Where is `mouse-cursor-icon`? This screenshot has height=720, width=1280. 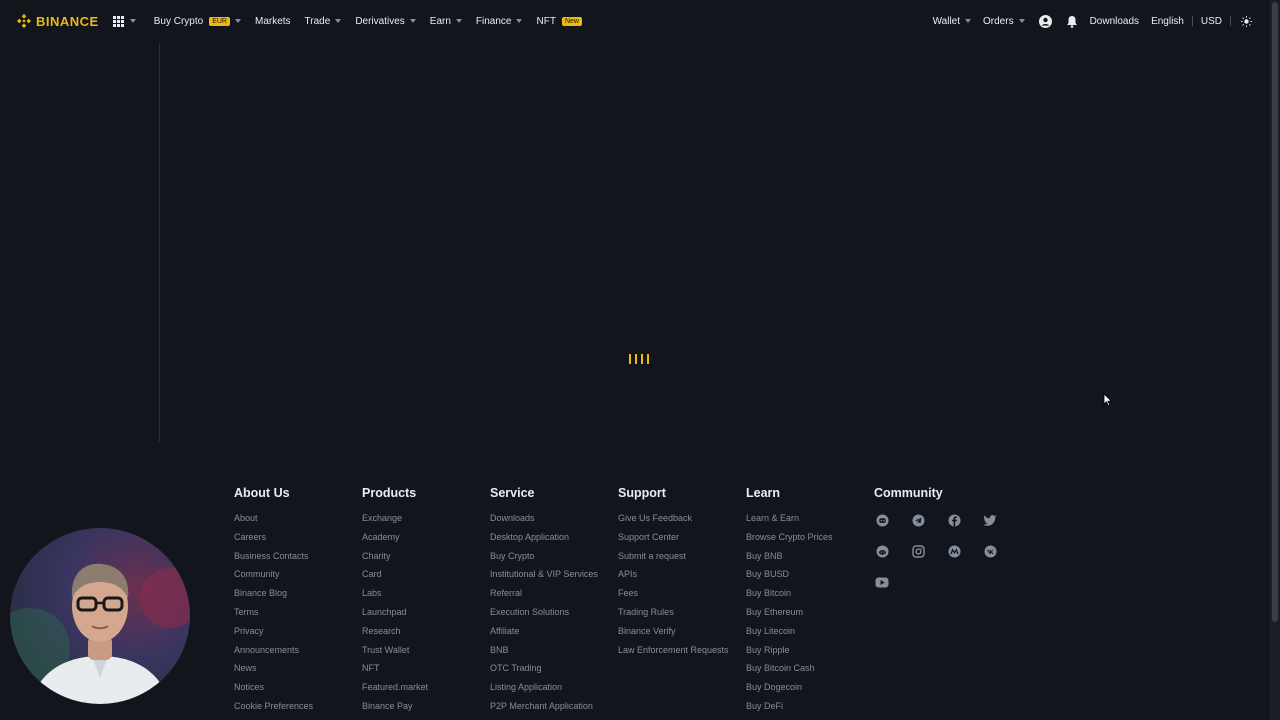 mouse-cursor-icon is located at coordinates (1108, 400).